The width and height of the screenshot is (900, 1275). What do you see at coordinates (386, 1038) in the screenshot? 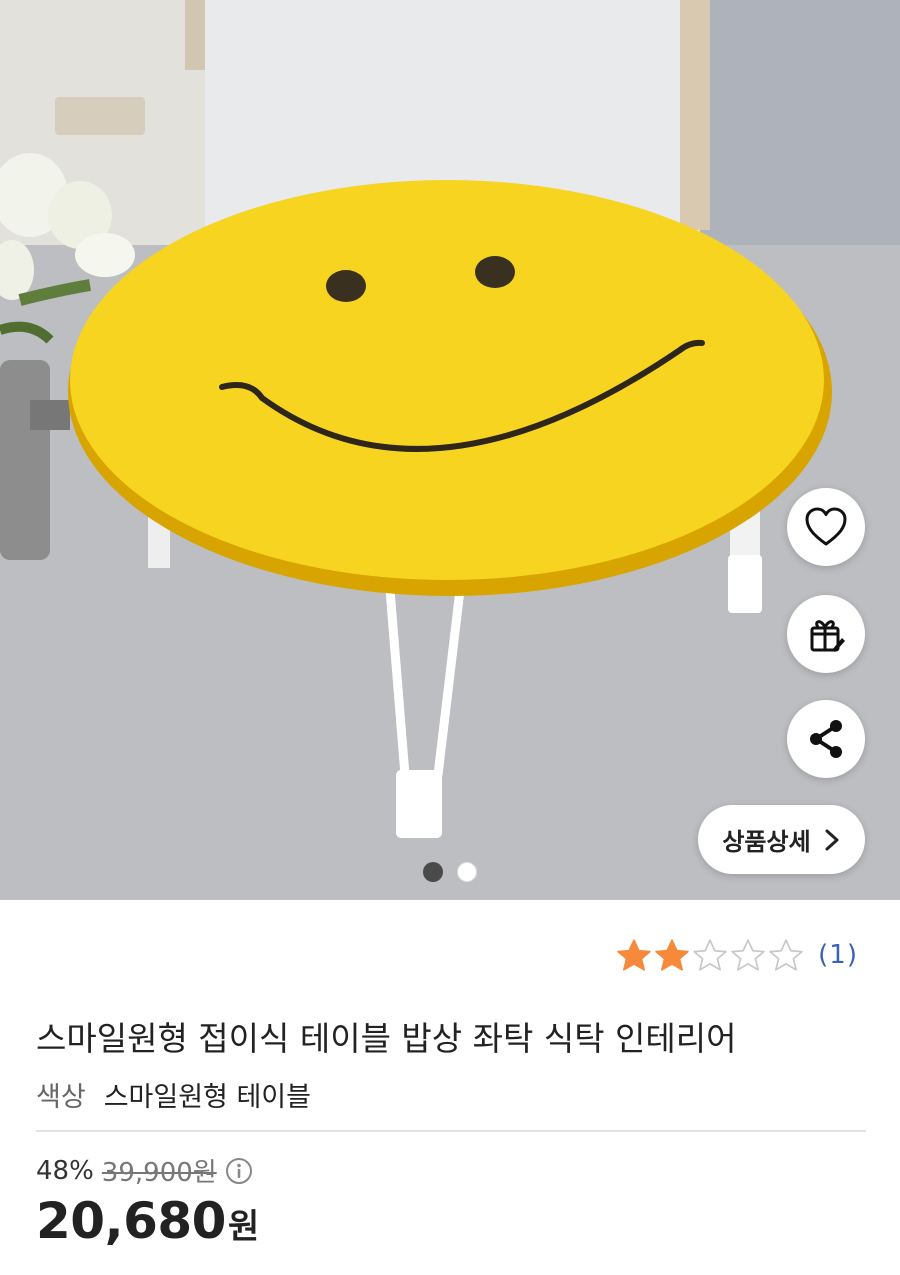
I see `product-title: 스마일원형 접이식 테이블 밥상 좌탁 식탁 인테리어` at bounding box center [386, 1038].